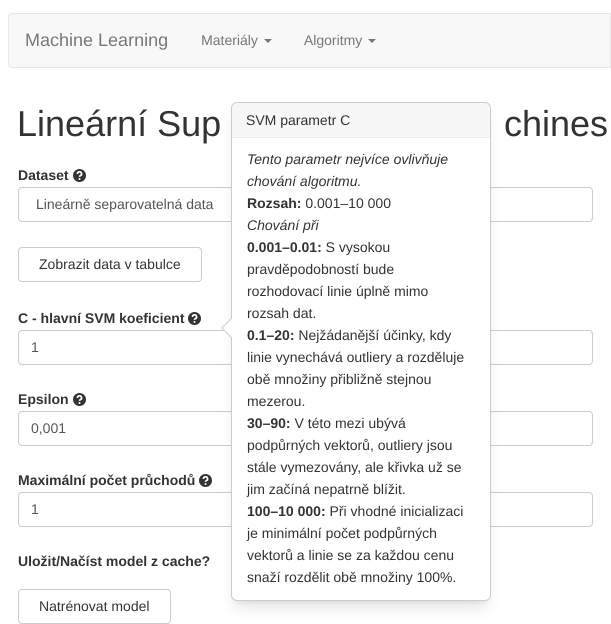 This screenshot has height=624, width=611. What do you see at coordinates (556, 124) in the screenshot?
I see `page-title: chines` at bounding box center [556, 124].